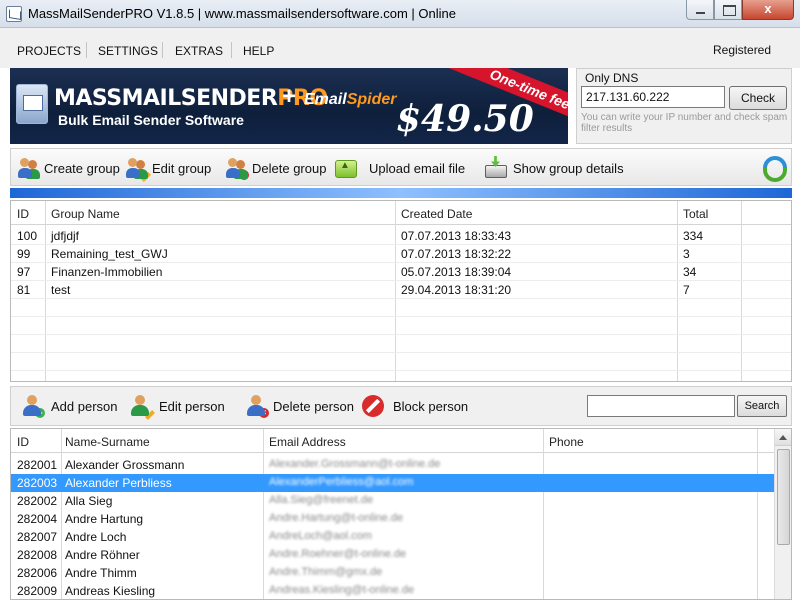  Describe the element at coordinates (742, 50) in the screenshot. I see `registration-status: Registered` at that location.